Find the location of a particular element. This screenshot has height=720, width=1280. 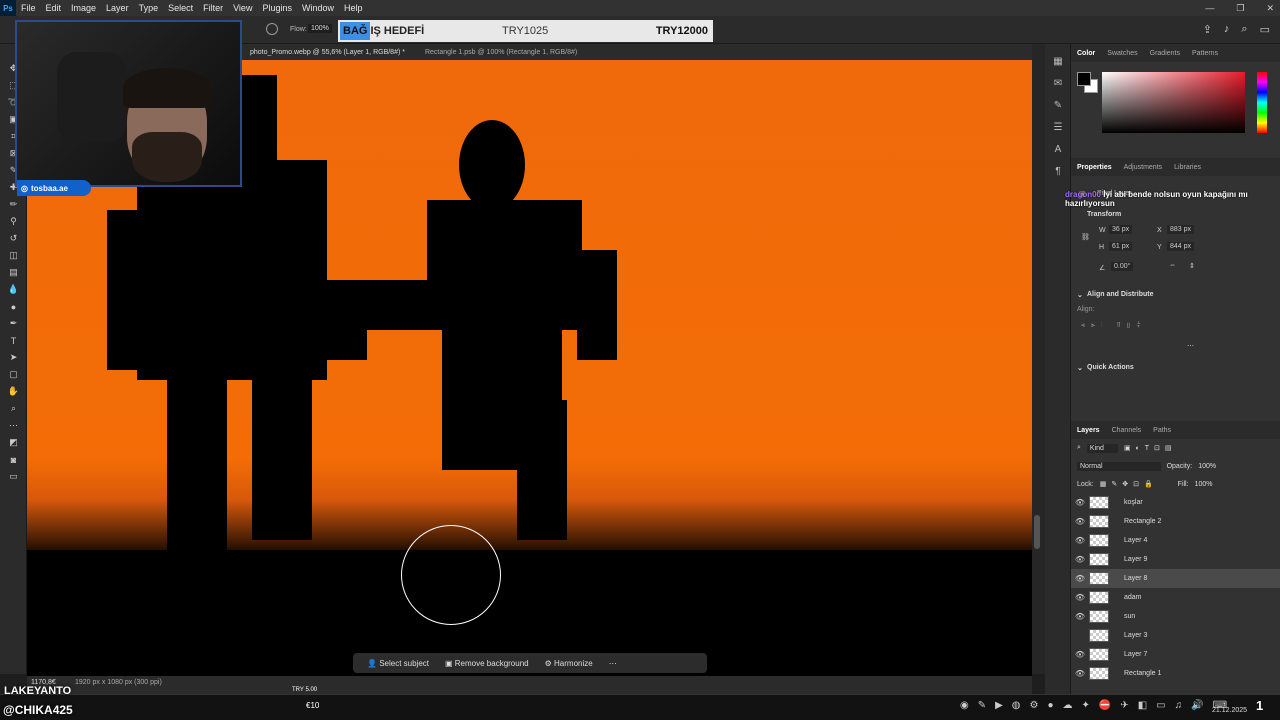

quick-mask-icon: ◙ is located at coordinates (13, 459).